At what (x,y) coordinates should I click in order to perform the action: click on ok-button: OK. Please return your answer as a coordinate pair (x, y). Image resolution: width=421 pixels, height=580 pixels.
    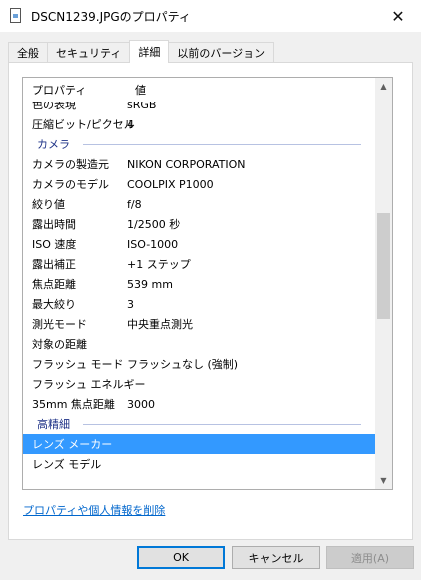
    Looking at the image, I should click on (181, 557).